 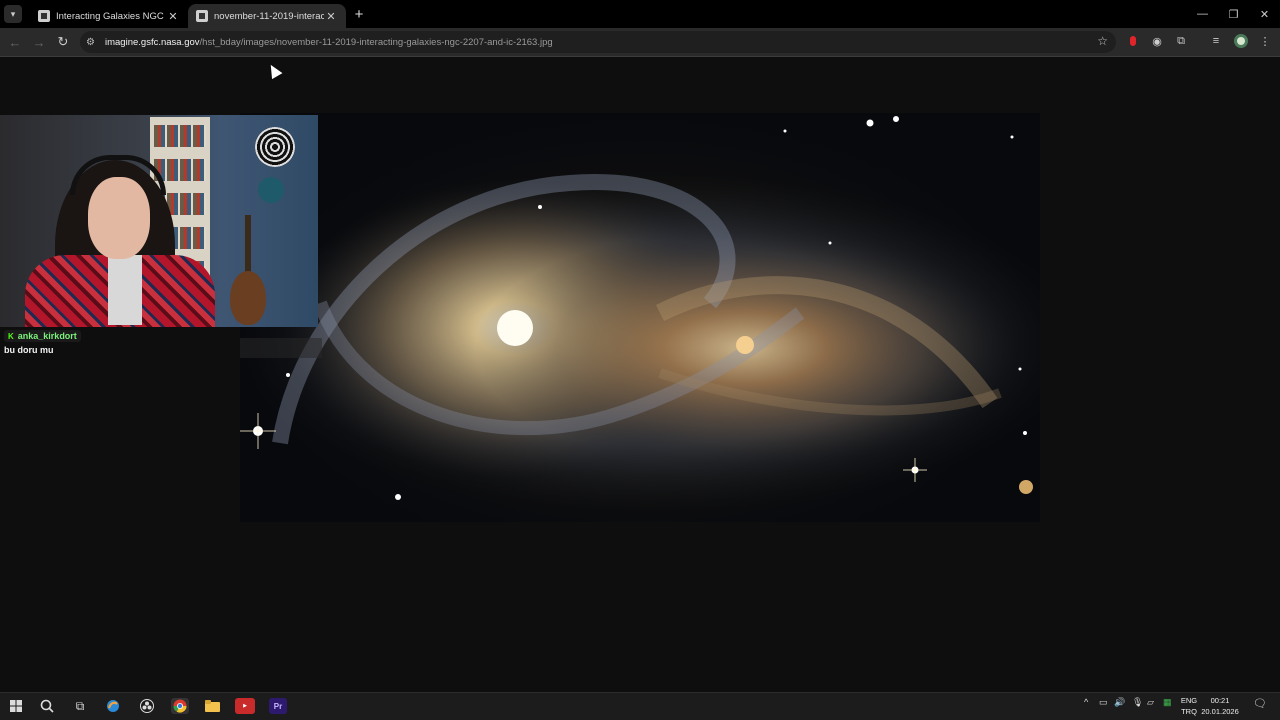 What do you see at coordinates (159, 221) in the screenshot?
I see `webcam-overlay` at bounding box center [159, 221].